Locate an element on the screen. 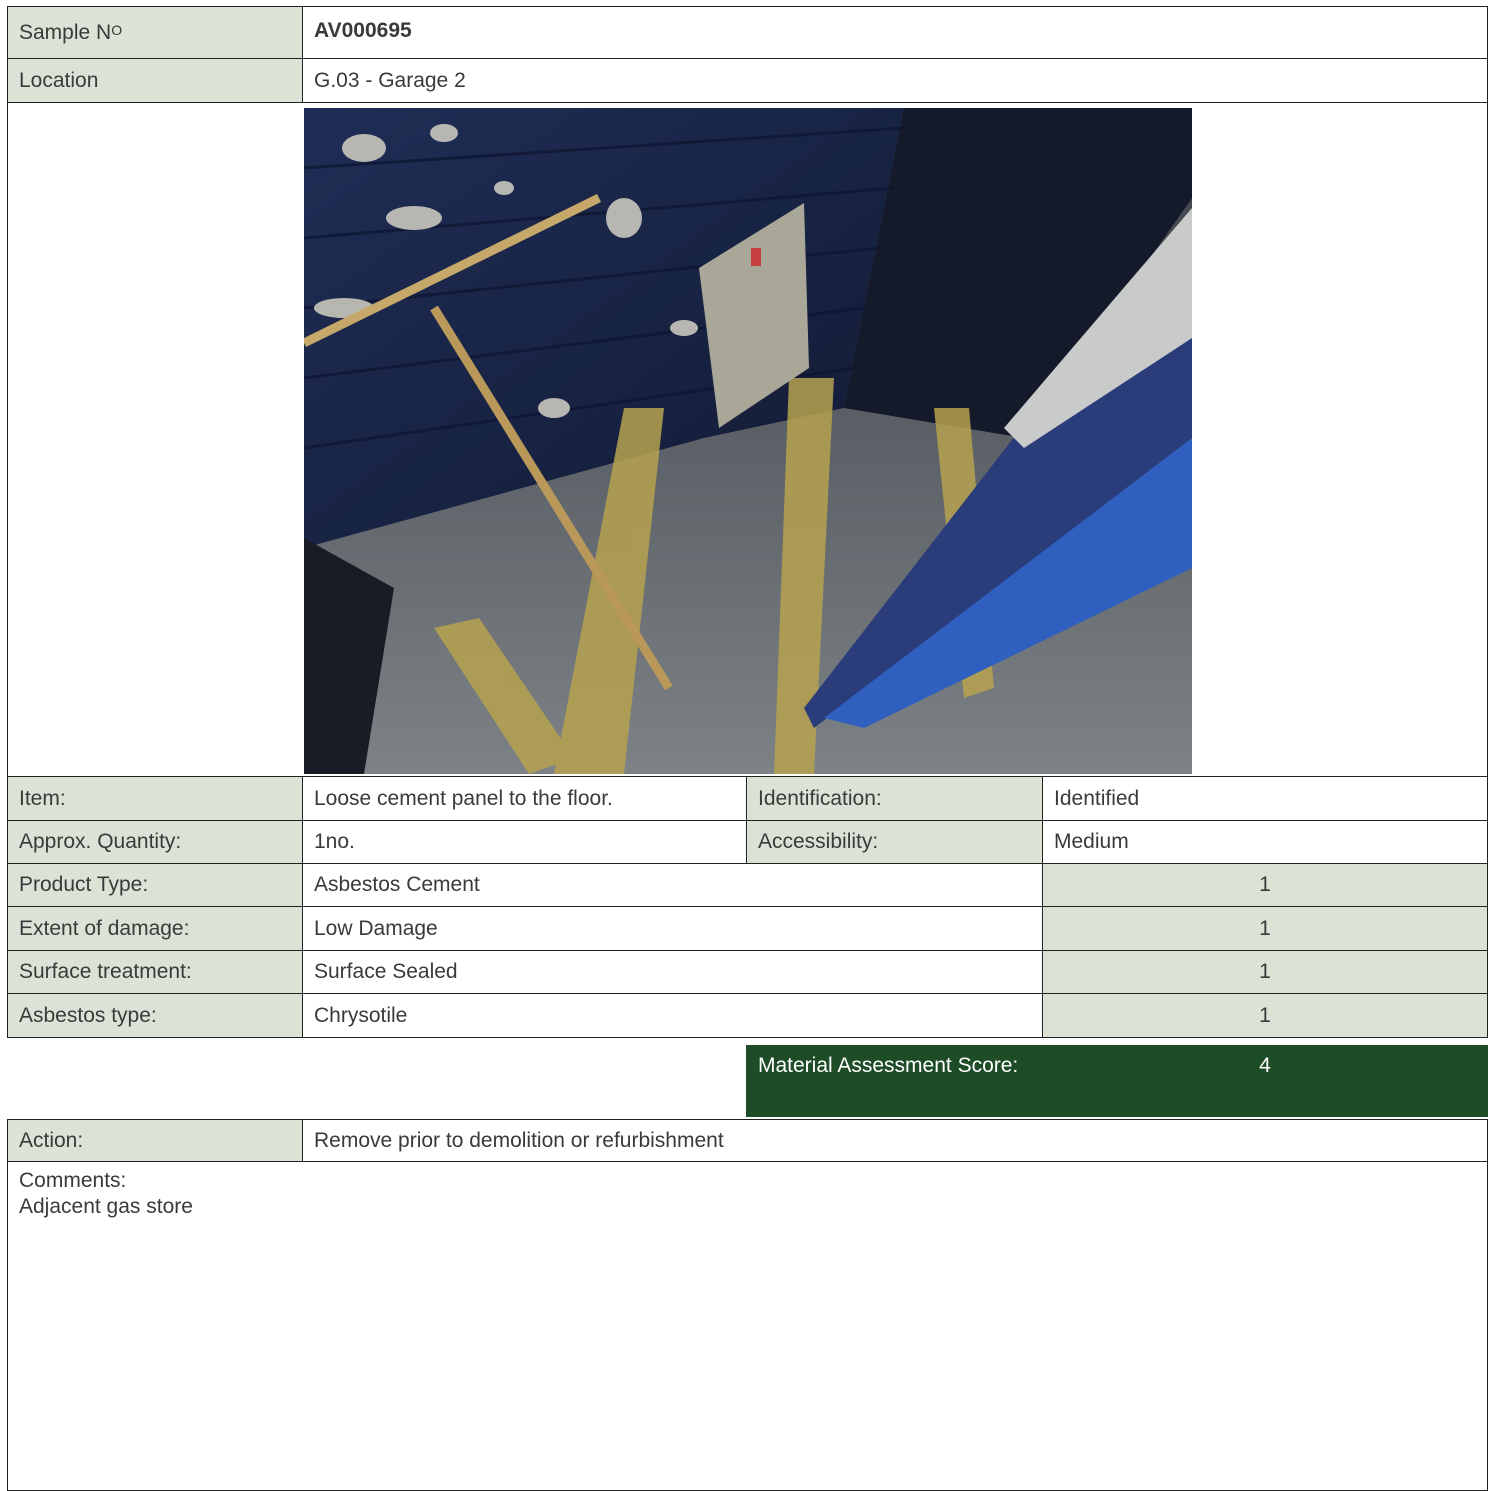 This screenshot has width=1492, height=1491. location-value: G.03 - Garage 2 is located at coordinates (895, 80).